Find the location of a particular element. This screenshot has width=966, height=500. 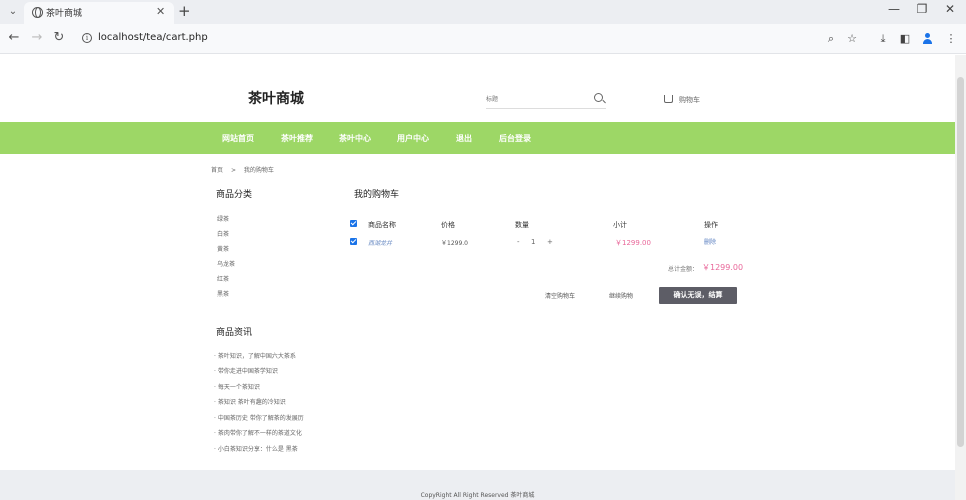

breadcrumb: 首页 > 我的购物车 is located at coordinates (245, 169).